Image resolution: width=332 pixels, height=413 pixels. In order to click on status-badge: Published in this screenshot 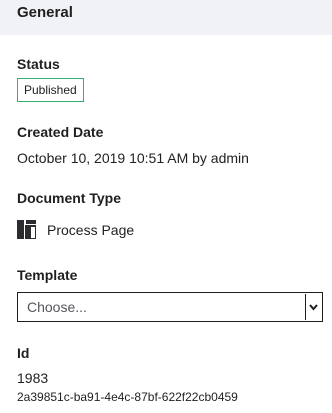, I will do `click(50, 90)`.